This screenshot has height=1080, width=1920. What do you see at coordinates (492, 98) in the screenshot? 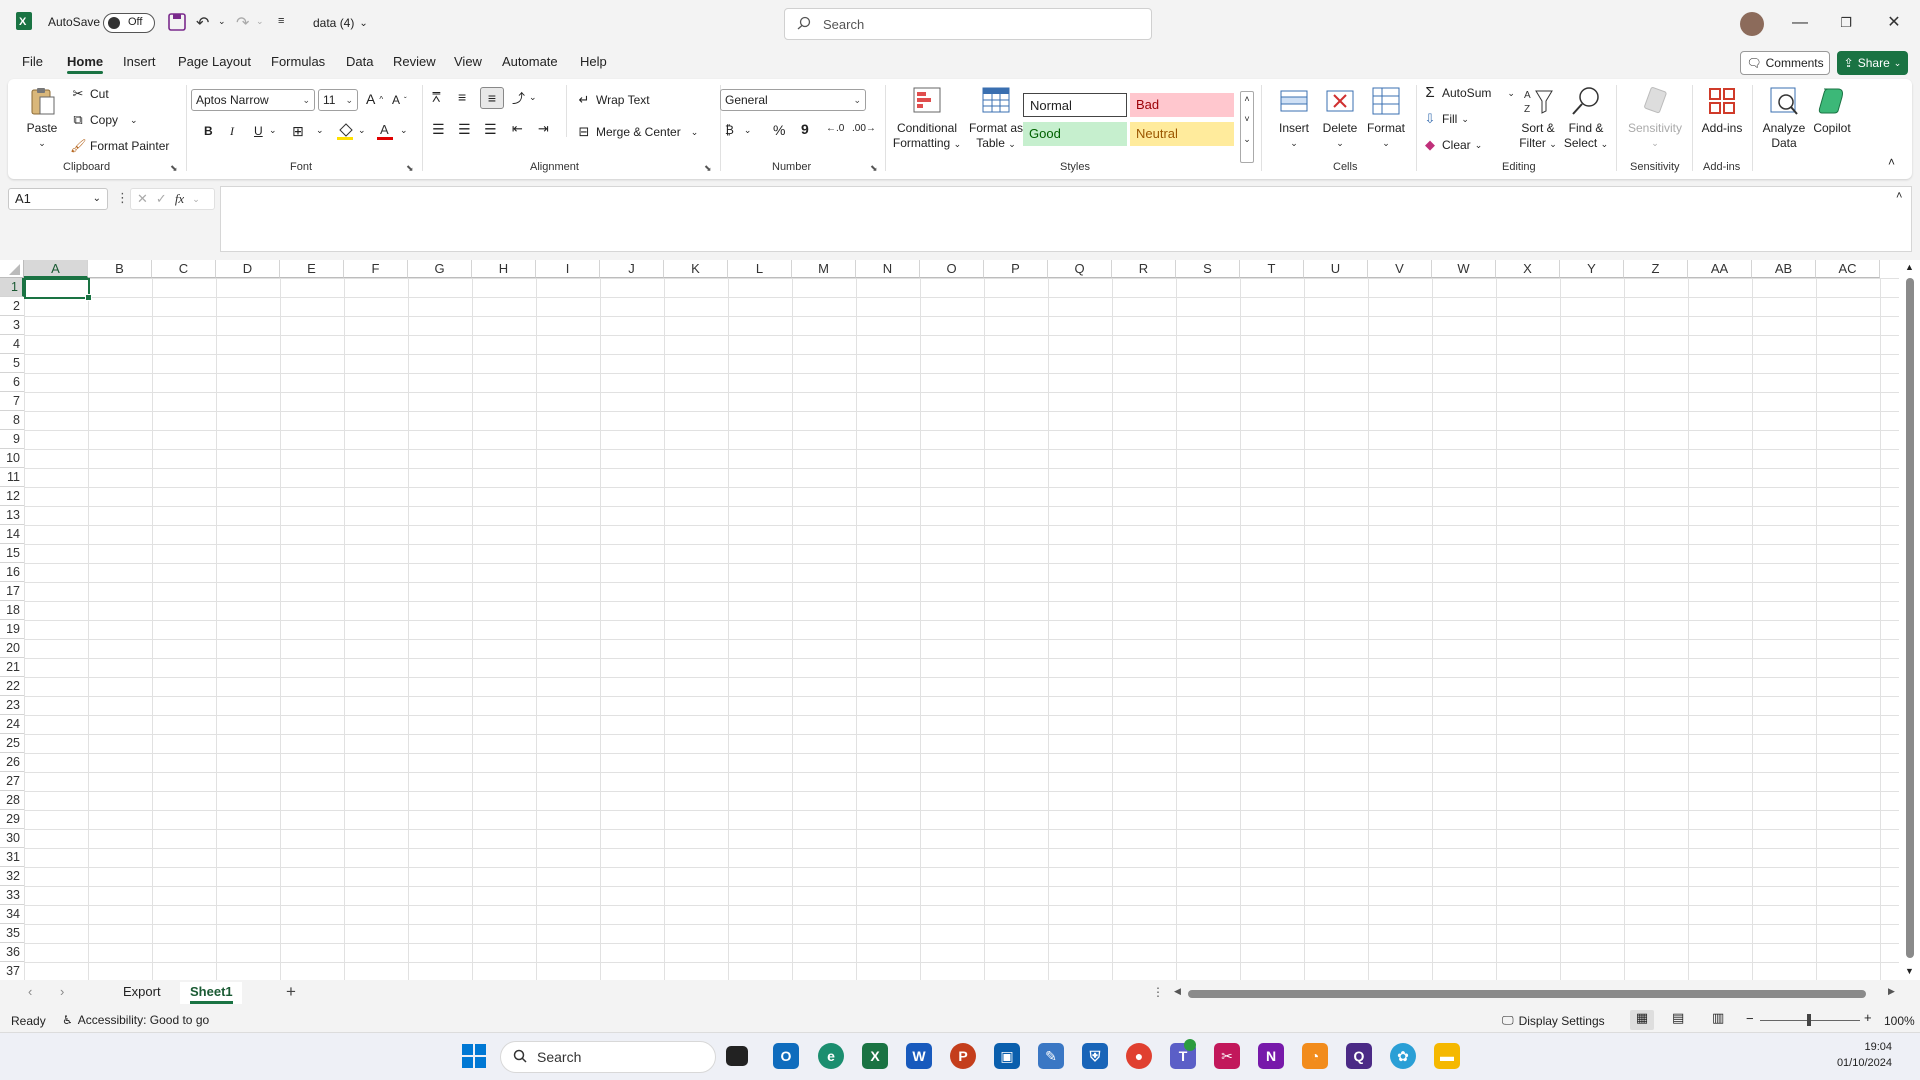
I see `align-bottom-icon: ≡` at bounding box center [492, 98].